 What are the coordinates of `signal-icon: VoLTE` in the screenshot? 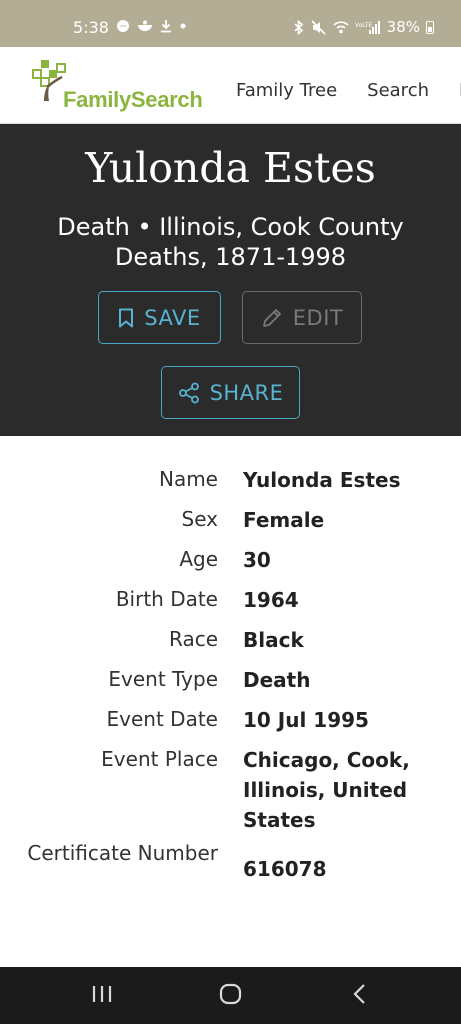 It's located at (367, 27).